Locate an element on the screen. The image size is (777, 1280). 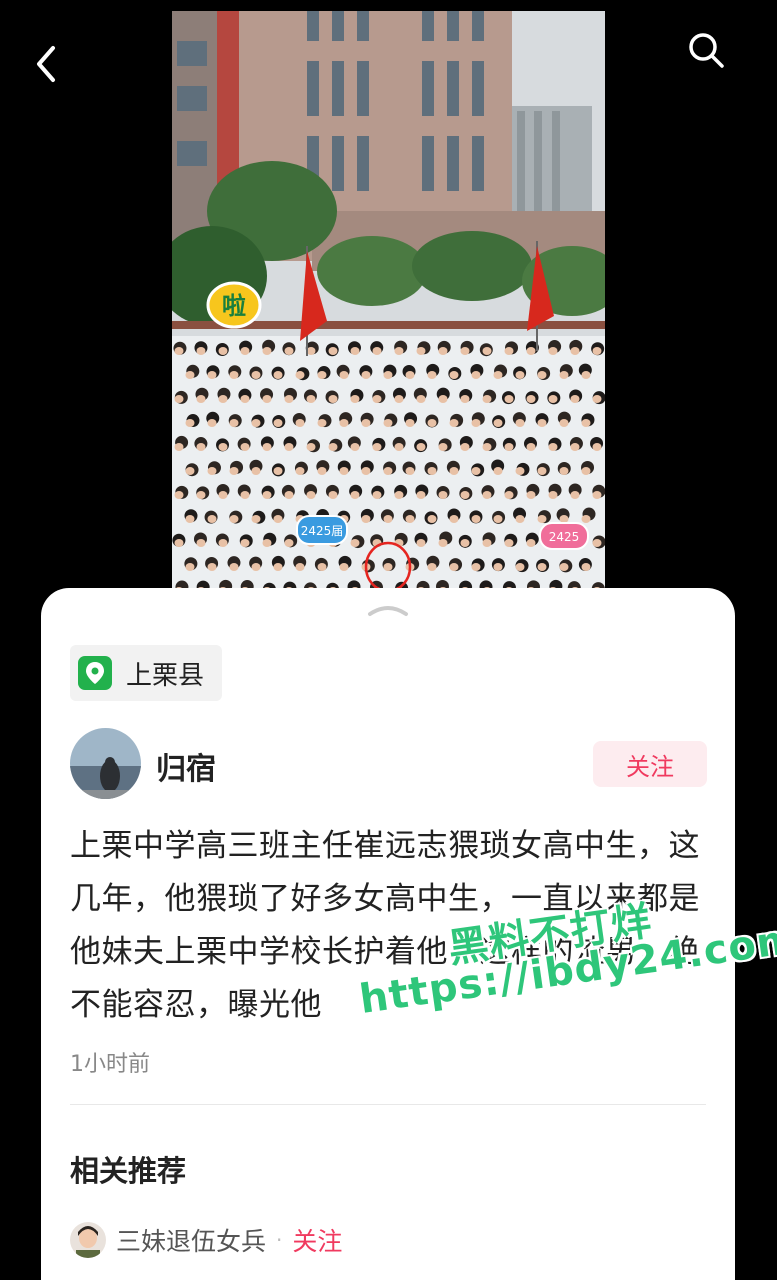
location-tag: 上栗县 is located at coordinates (146, 673).